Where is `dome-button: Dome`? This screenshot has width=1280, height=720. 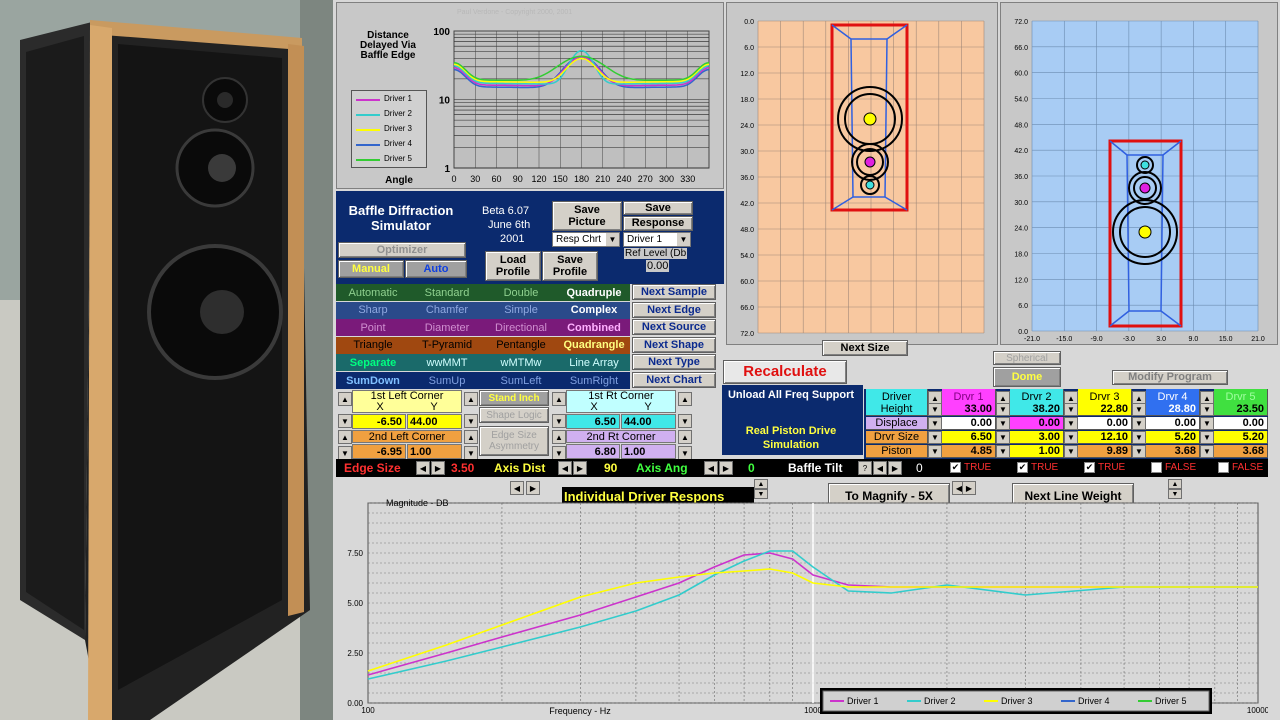 dome-button: Dome is located at coordinates (1027, 377).